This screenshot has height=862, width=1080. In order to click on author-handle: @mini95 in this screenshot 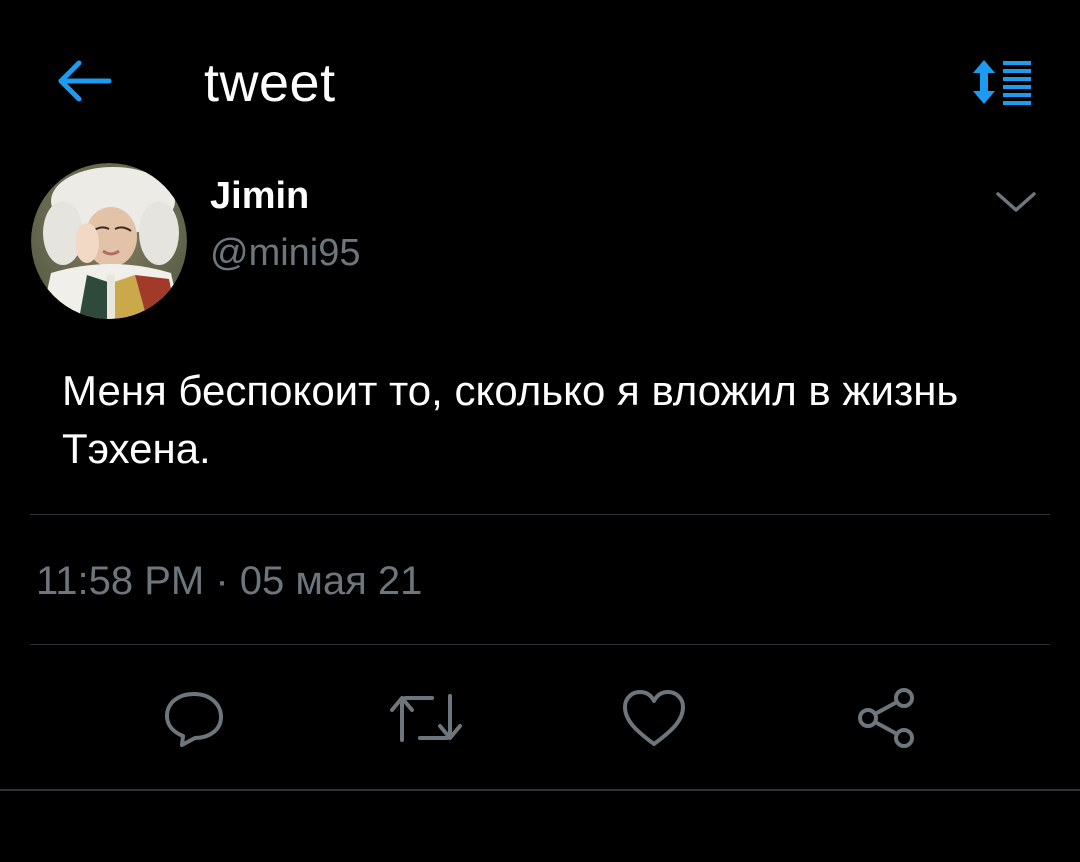, I will do `click(285, 253)`.